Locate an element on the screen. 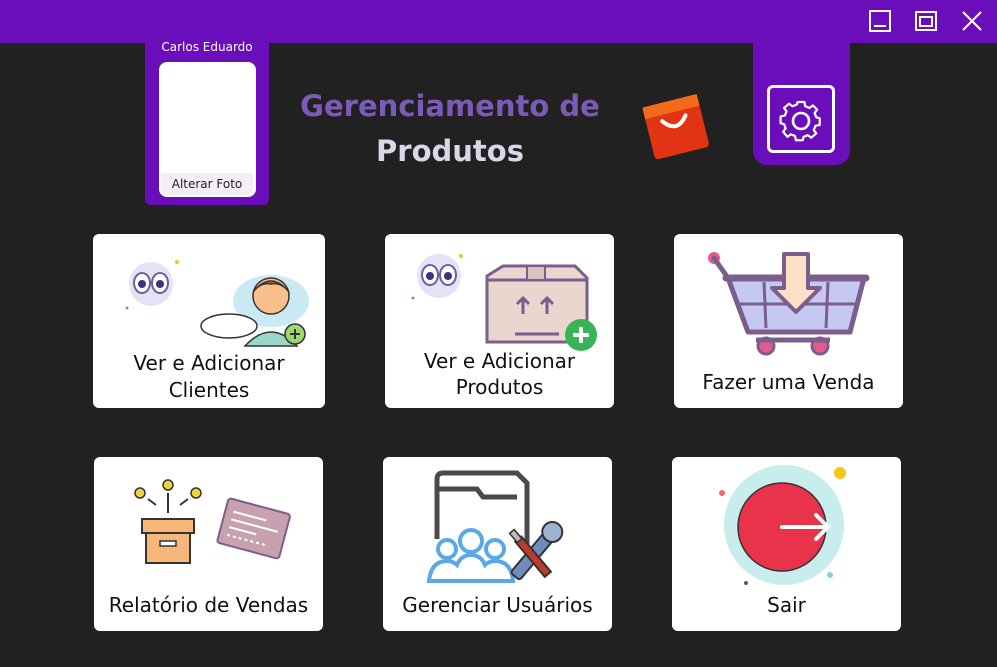 The height and width of the screenshot is (667, 997). box-add-icon is located at coordinates (504, 302).